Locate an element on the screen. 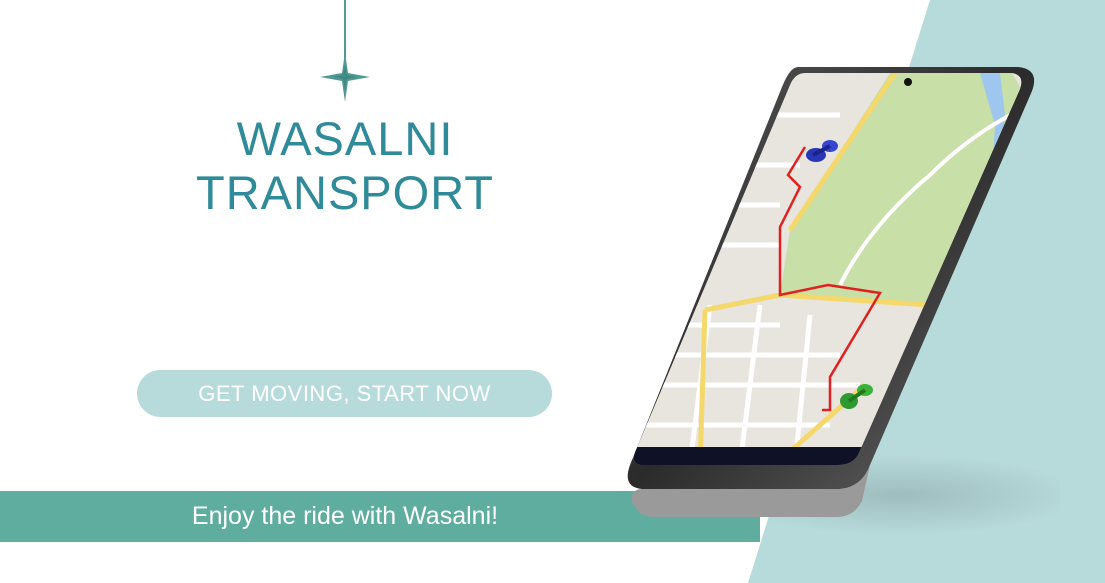 This screenshot has width=1105, height=583. title-line-1: WASALNI is located at coordinates (345, 138).